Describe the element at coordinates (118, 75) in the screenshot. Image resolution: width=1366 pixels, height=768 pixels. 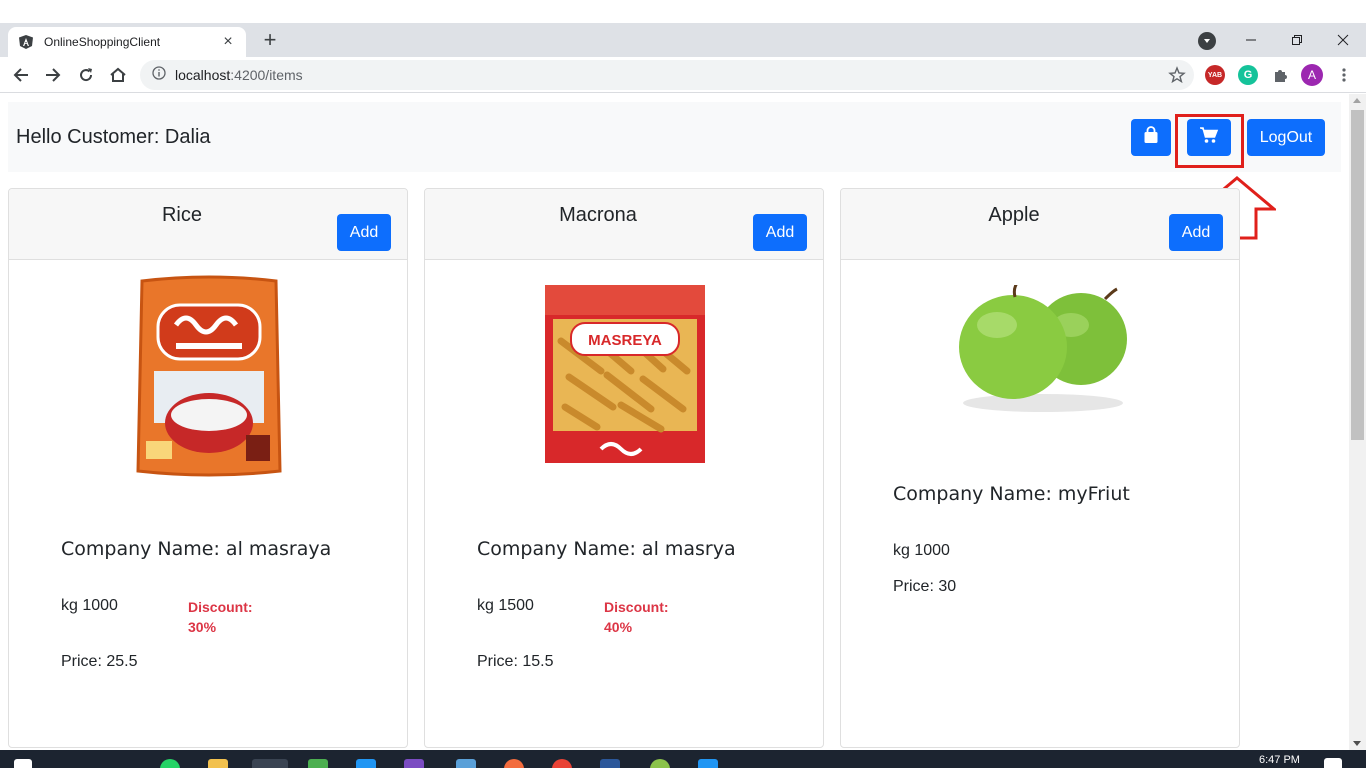
I see `home-icon` at that location.